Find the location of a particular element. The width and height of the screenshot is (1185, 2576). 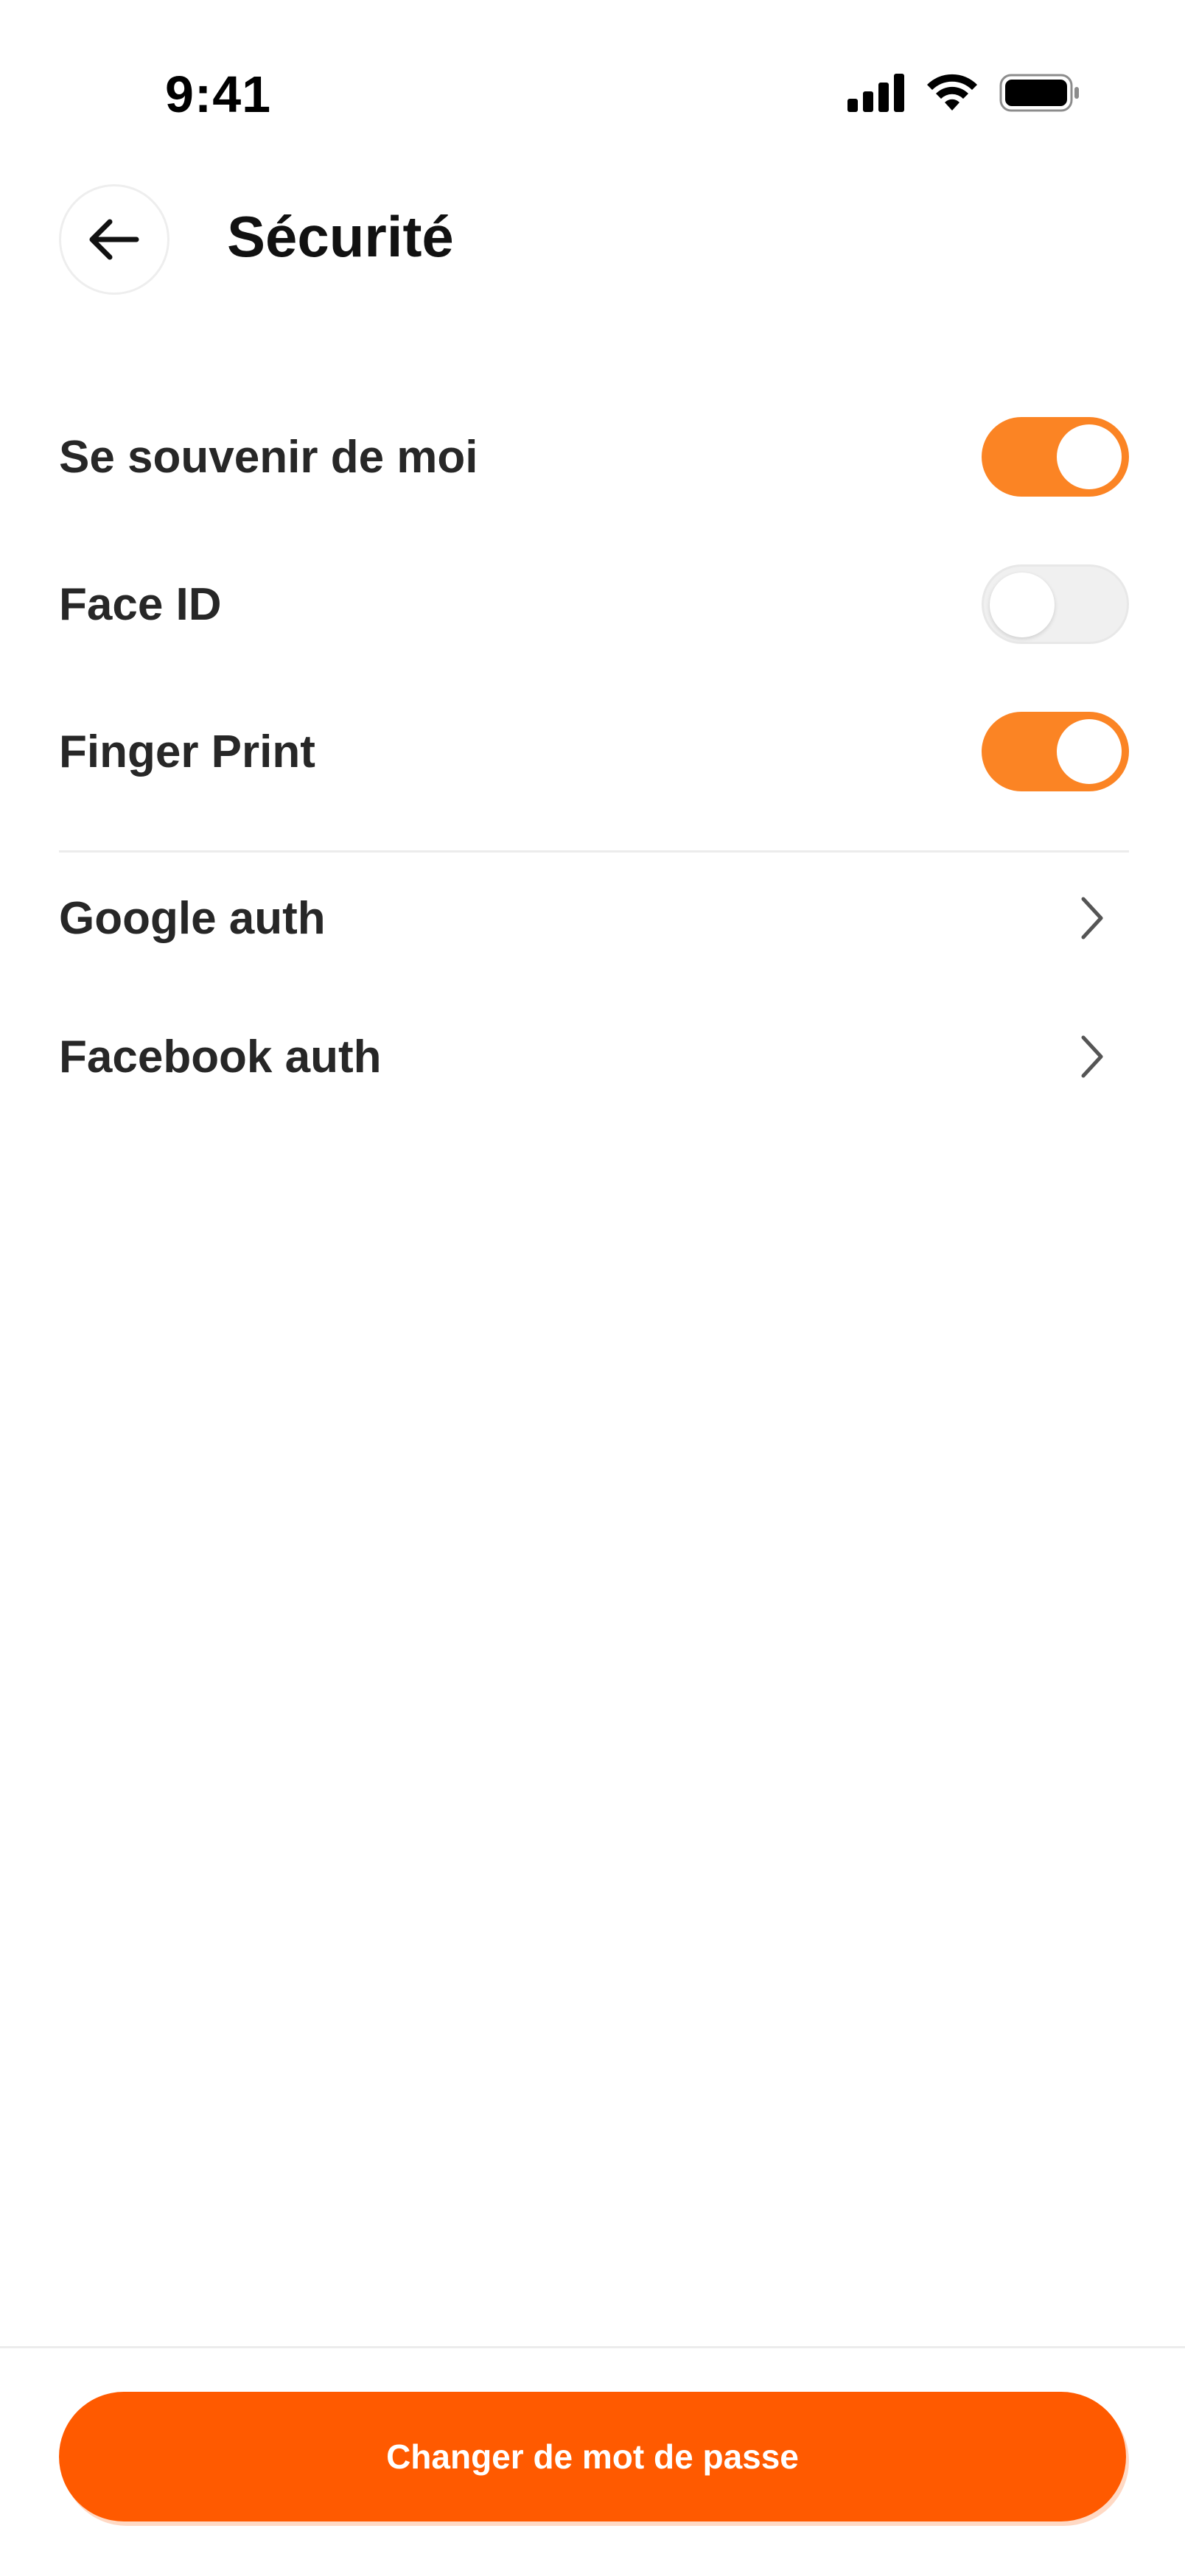

status-icons is located at coordinates (963, 93).